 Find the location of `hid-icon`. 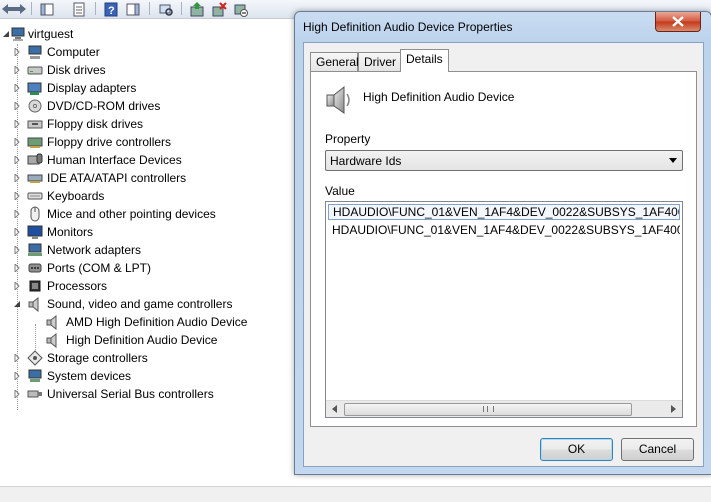

hid-icon is located at coordinates (35, 159).